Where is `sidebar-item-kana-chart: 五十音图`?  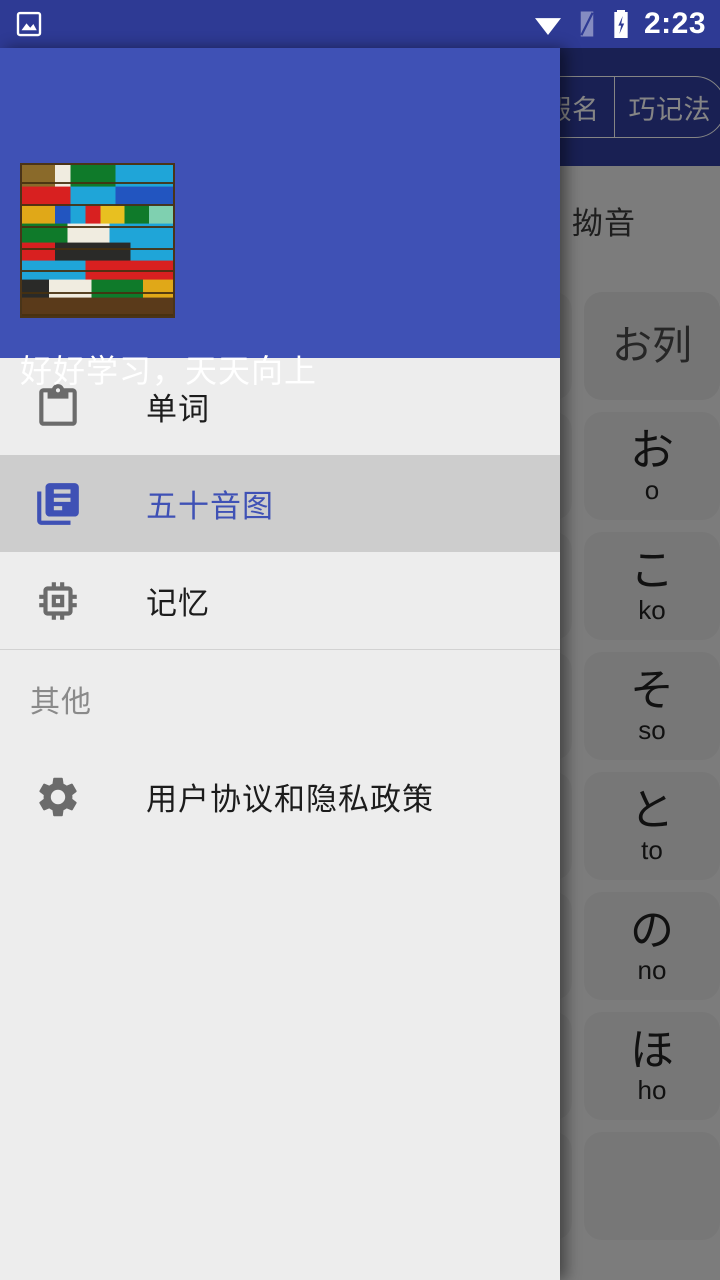 sidebar-item-kana-chart: 五十音图 is located at coordinates (280, 503).